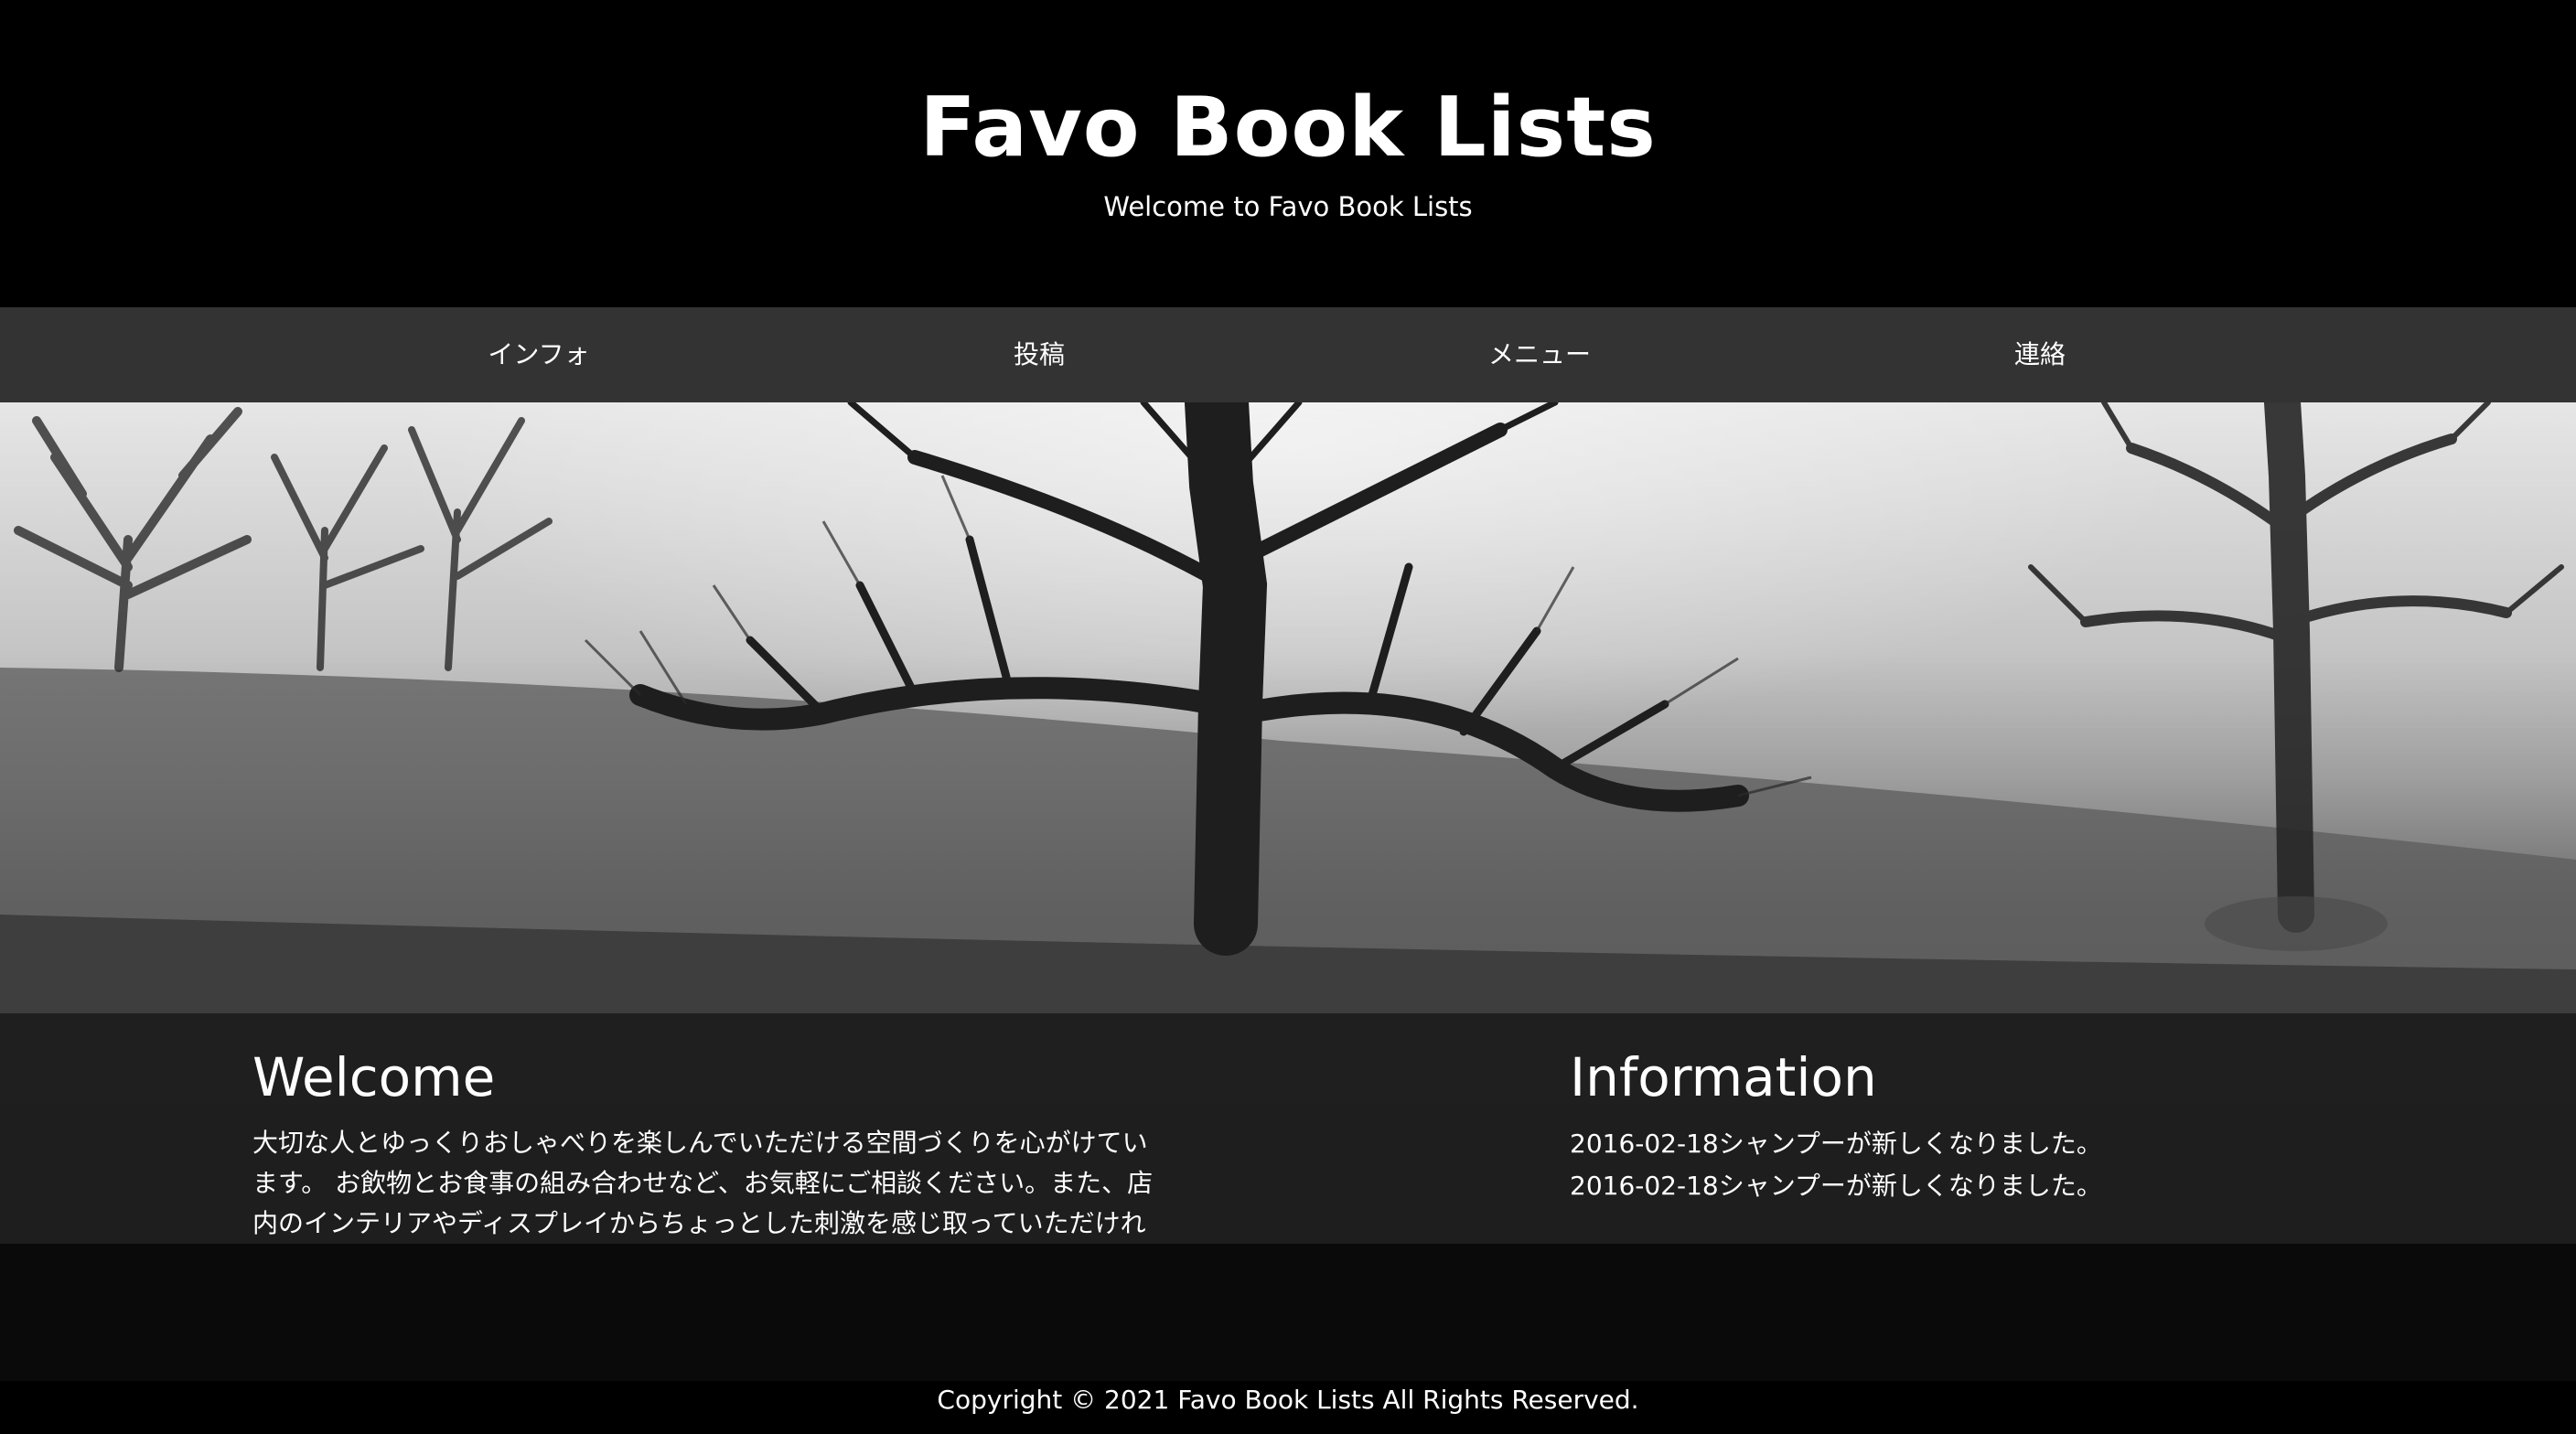  I want to click on site-title: Favo Book Lists, so click(1288, 128).